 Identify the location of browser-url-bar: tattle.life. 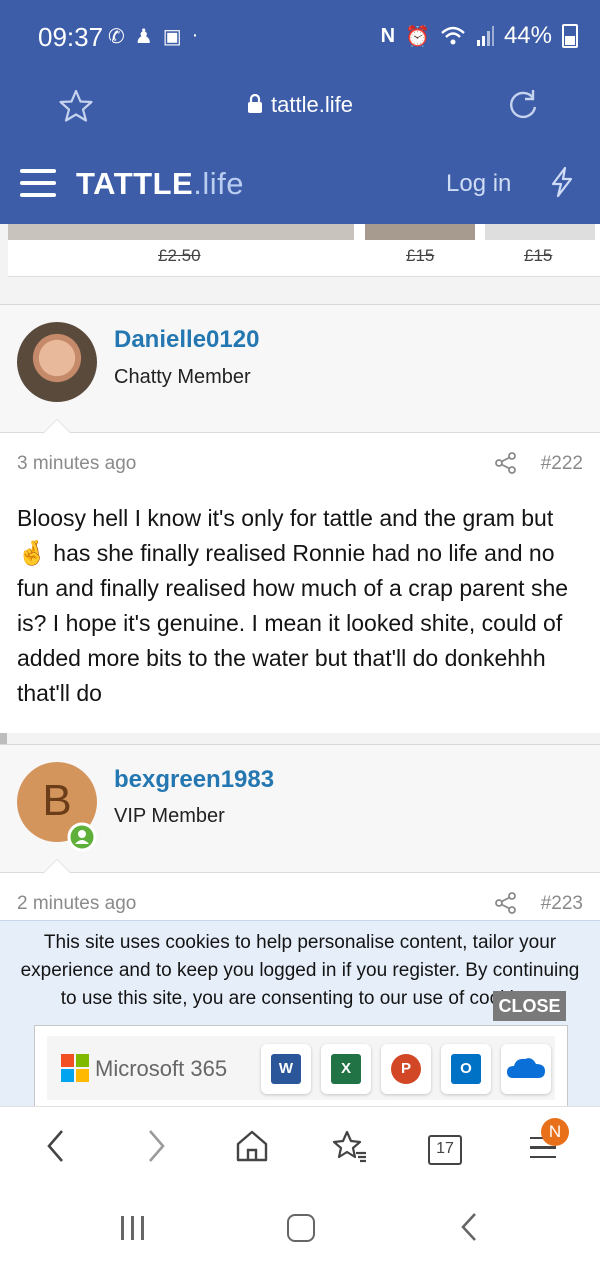
(300, 108).